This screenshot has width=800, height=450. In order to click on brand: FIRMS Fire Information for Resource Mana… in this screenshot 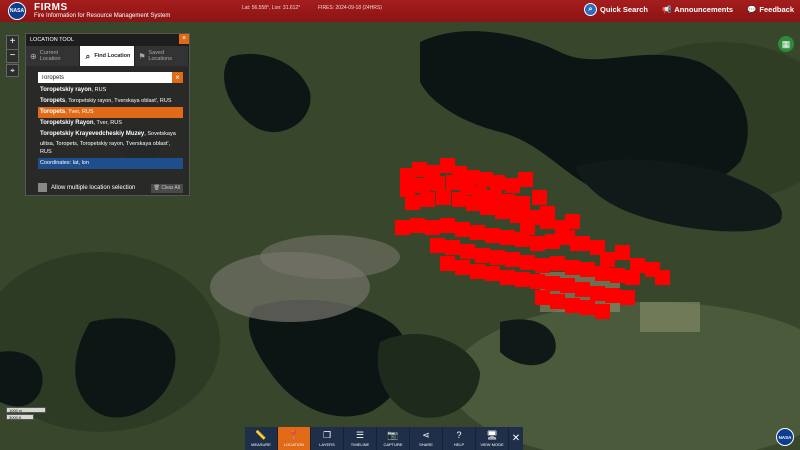, I will do `click(102, 11)`.